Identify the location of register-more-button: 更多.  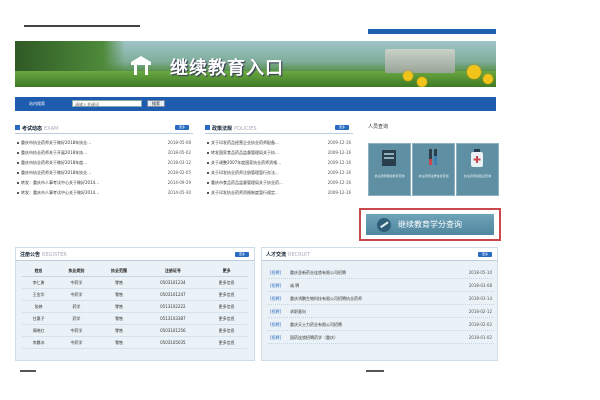
(242, 254).